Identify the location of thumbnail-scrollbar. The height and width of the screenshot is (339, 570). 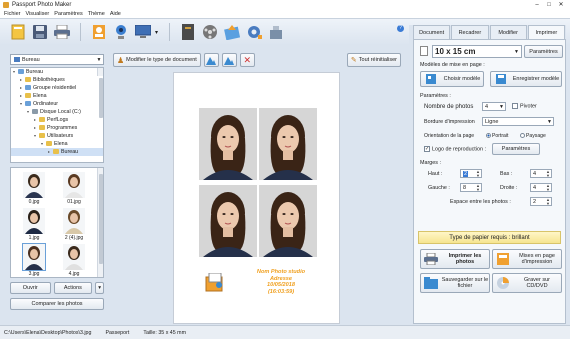
(100, 222).